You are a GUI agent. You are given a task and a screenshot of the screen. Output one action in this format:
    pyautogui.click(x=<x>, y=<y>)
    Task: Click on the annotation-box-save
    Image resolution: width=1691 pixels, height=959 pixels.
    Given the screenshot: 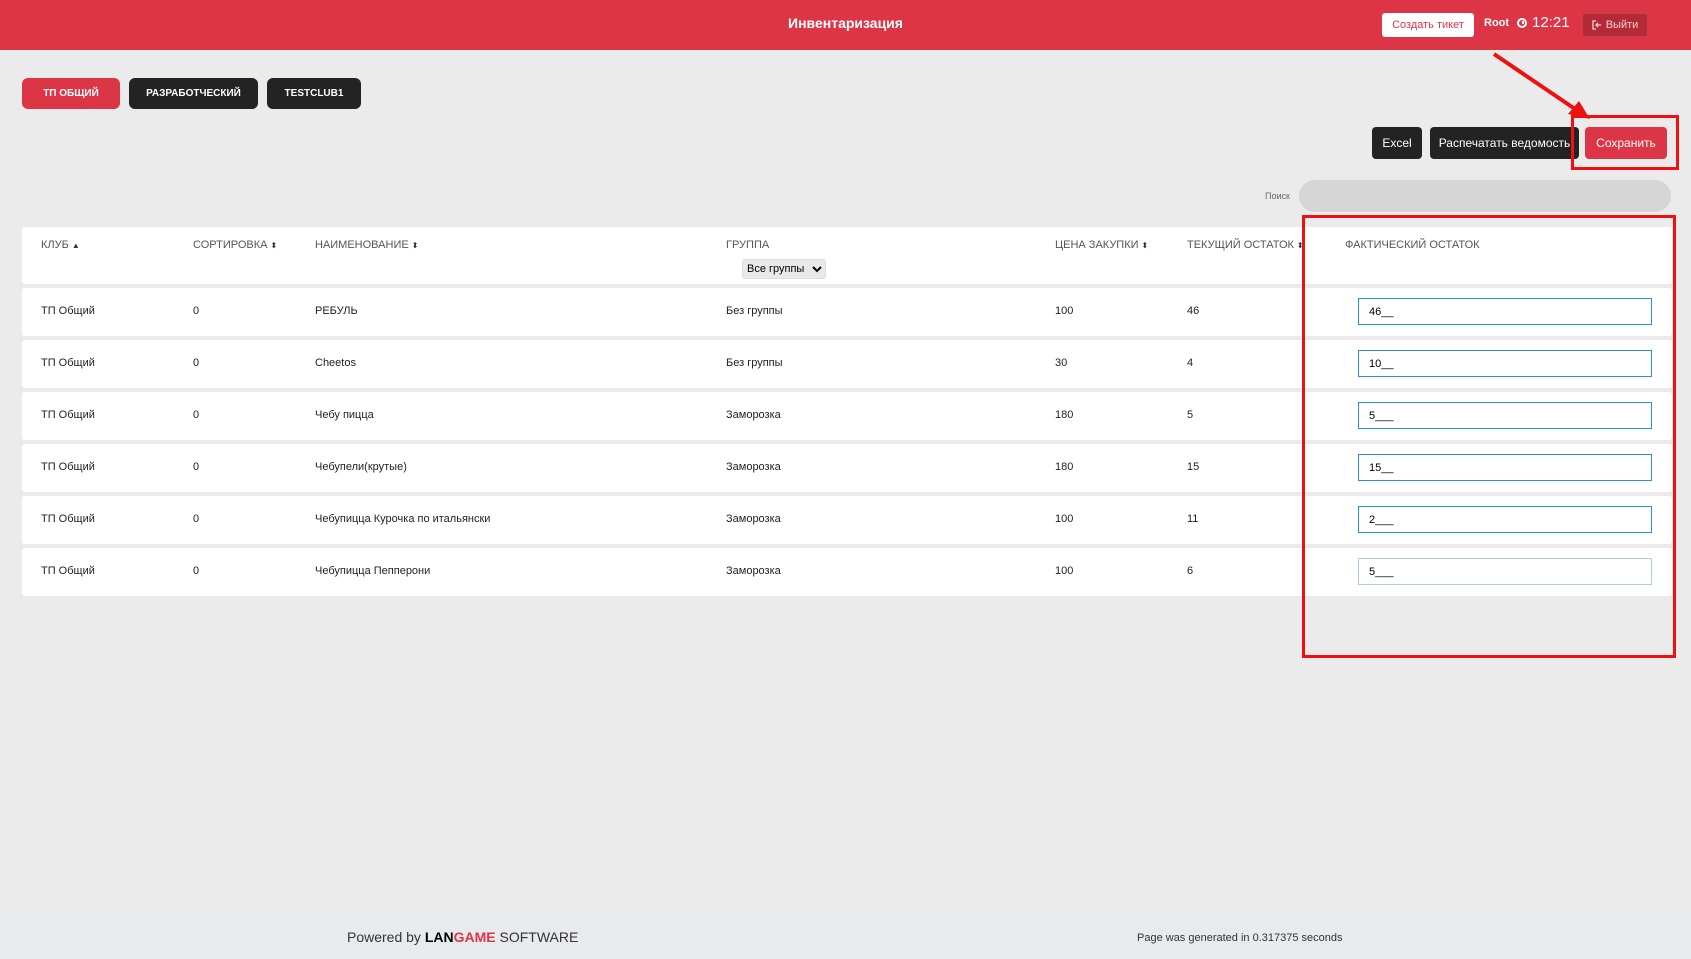 What is the action you would take?
    pyautogui.click(x=1625, y=142)
    